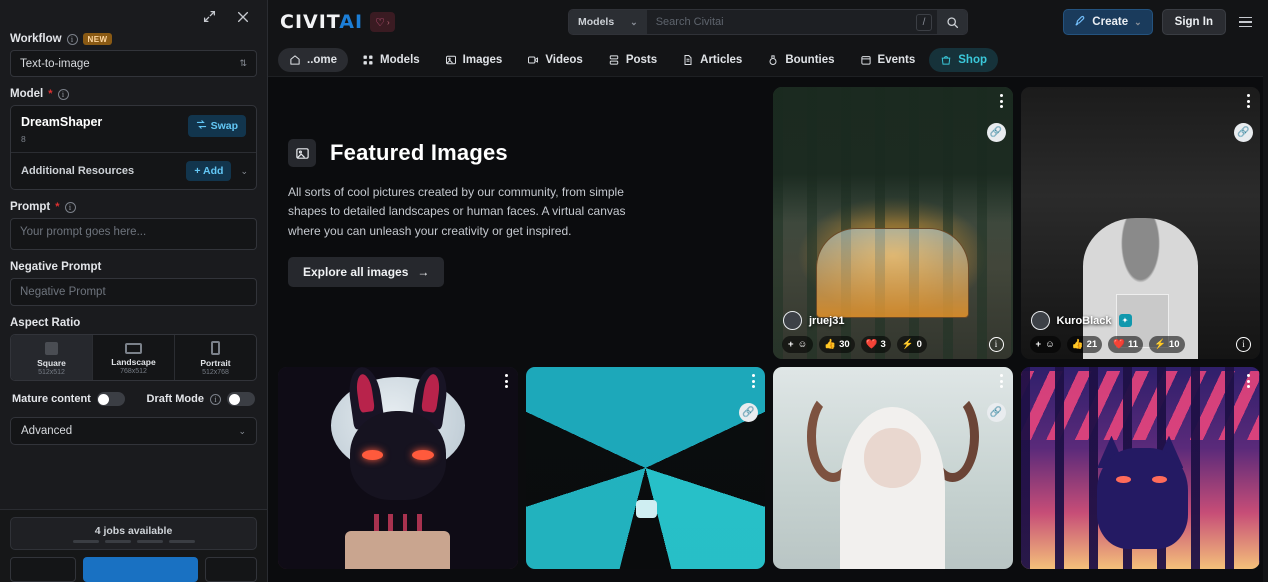 The width and height of the screenshot is (1268, 582). I want to click on nav-item-bounties: Bounties, so click(800, 60).